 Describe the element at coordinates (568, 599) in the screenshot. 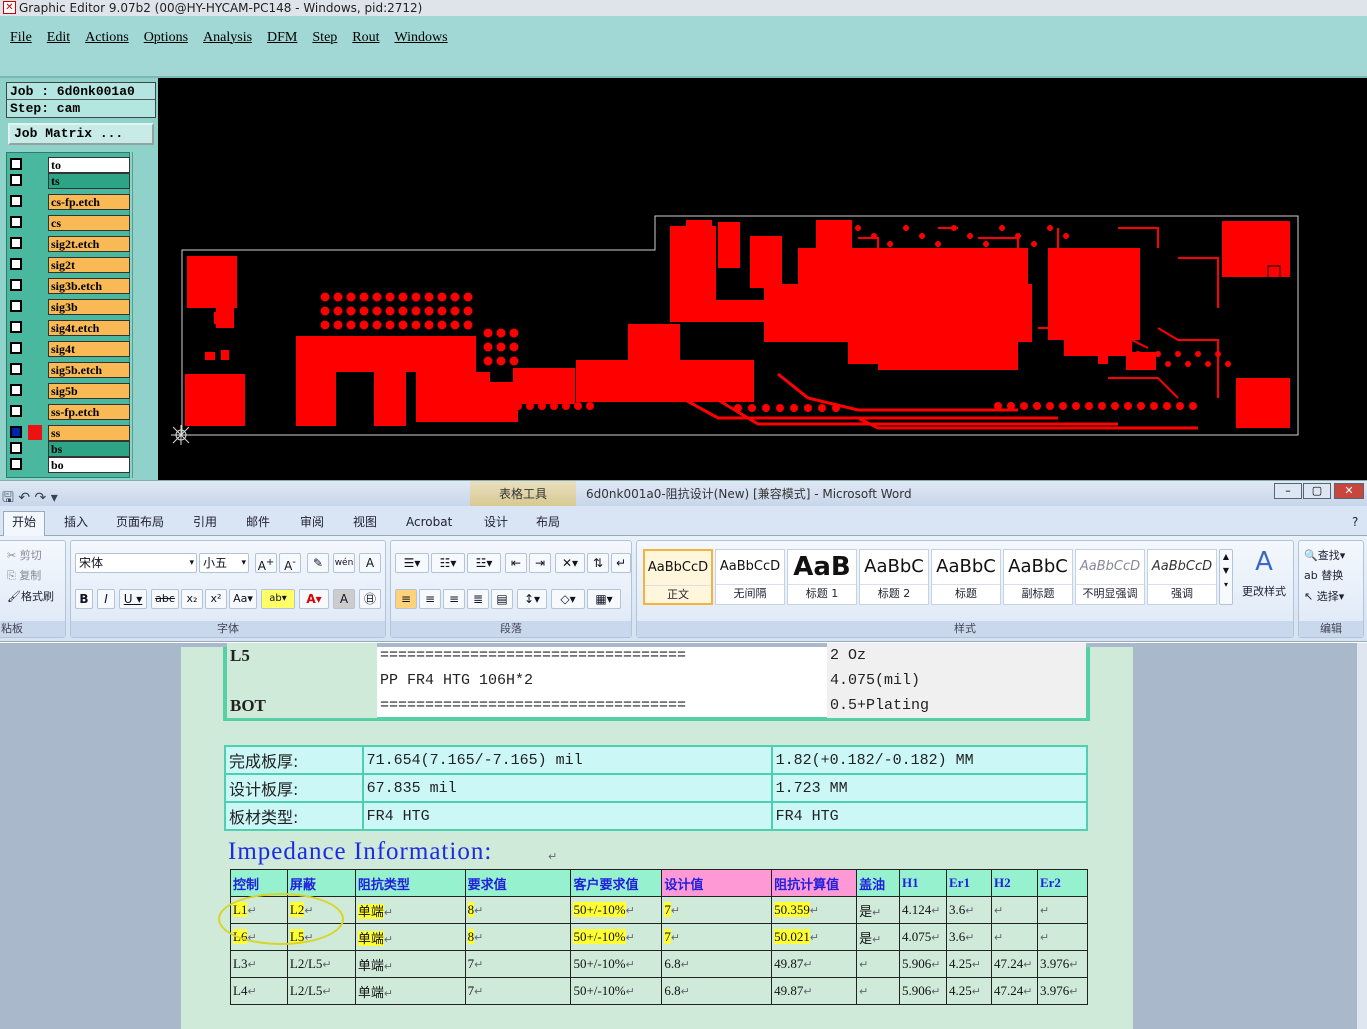

I see `shading-icon: ◇▾` at that location.